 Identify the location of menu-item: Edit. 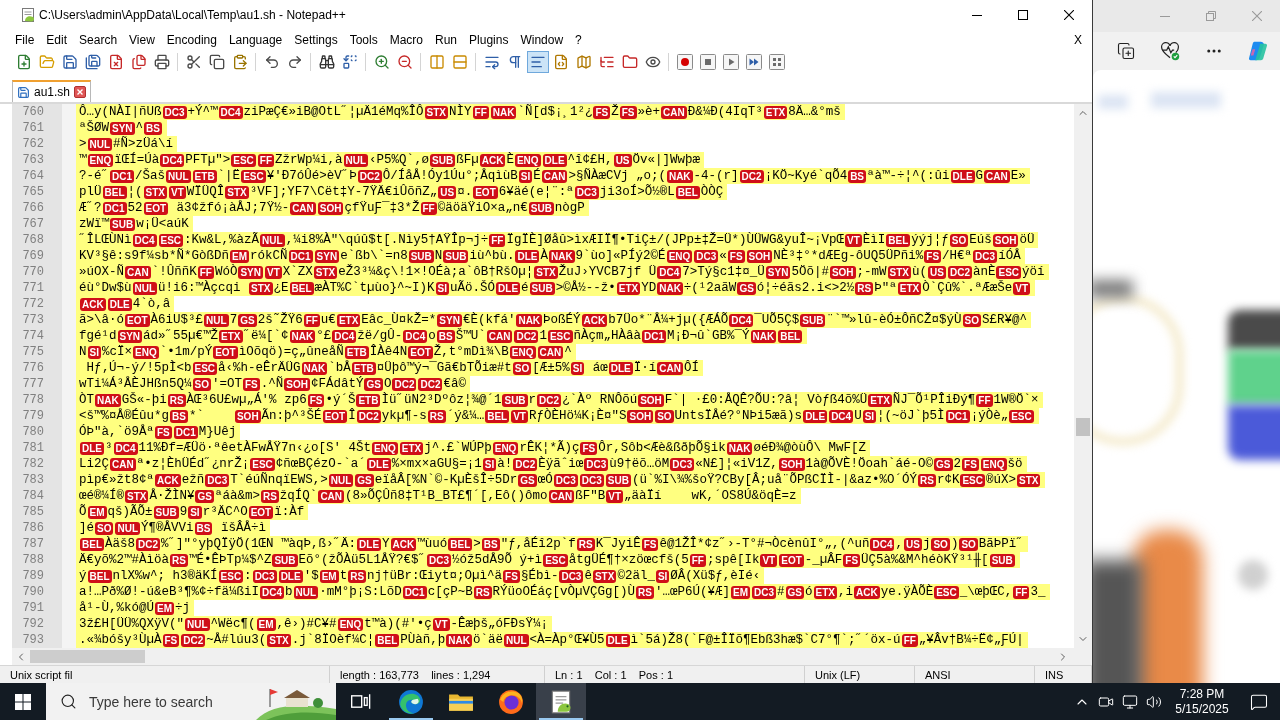
(57, 40).